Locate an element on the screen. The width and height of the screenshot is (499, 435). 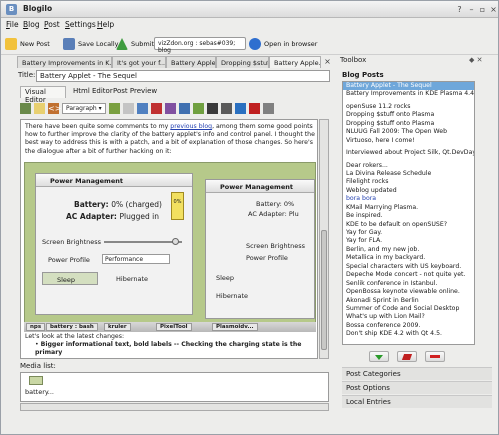
menu-post: Post is located at coordinates (52, 24).